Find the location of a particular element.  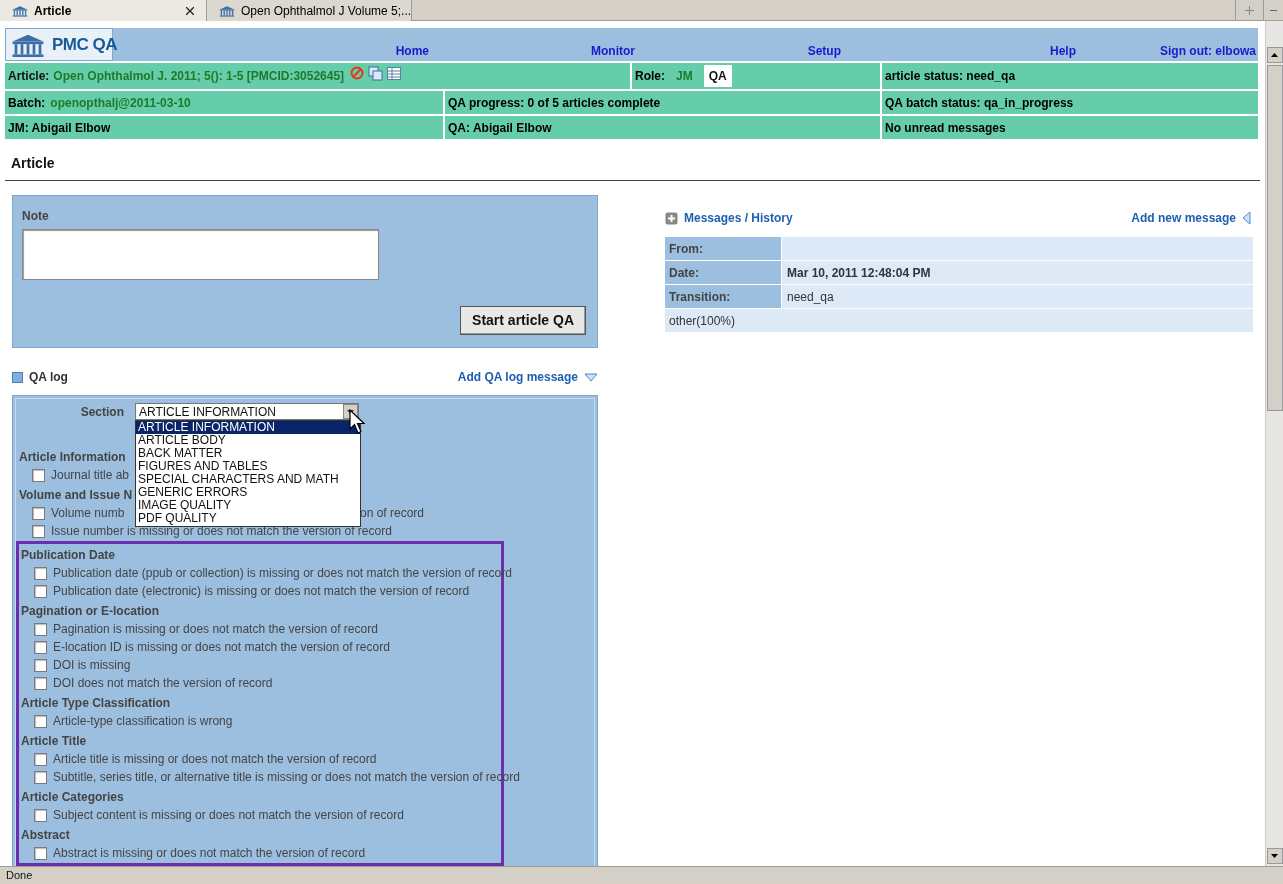

checkbox-label: DOI is missing is located at coordinates (92, 665).